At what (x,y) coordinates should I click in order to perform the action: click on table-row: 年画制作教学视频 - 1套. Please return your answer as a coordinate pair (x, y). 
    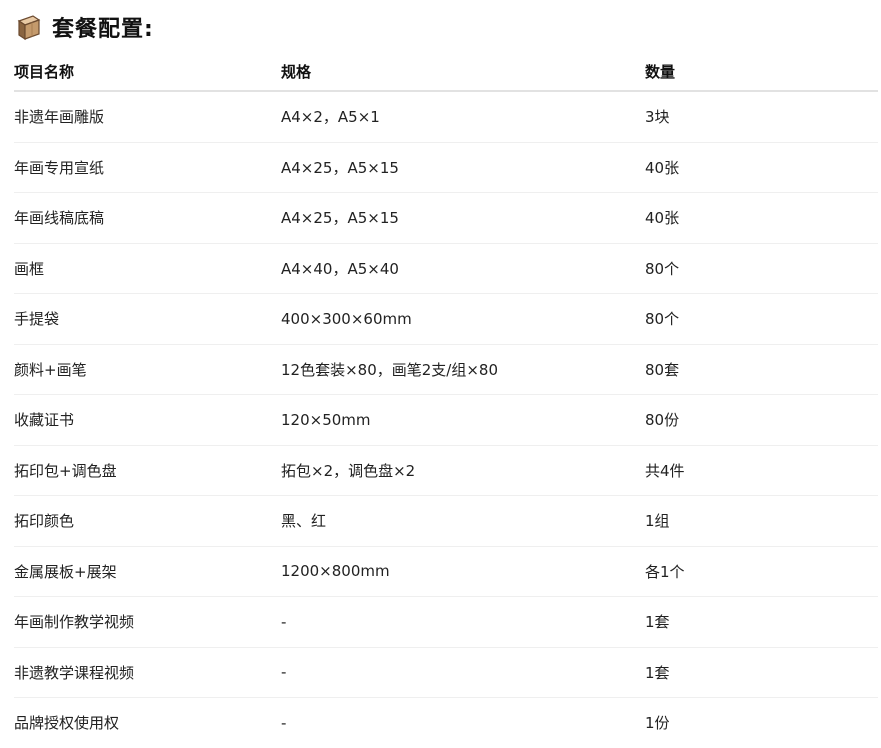
    Looking at the image, I should click on (446, 622).